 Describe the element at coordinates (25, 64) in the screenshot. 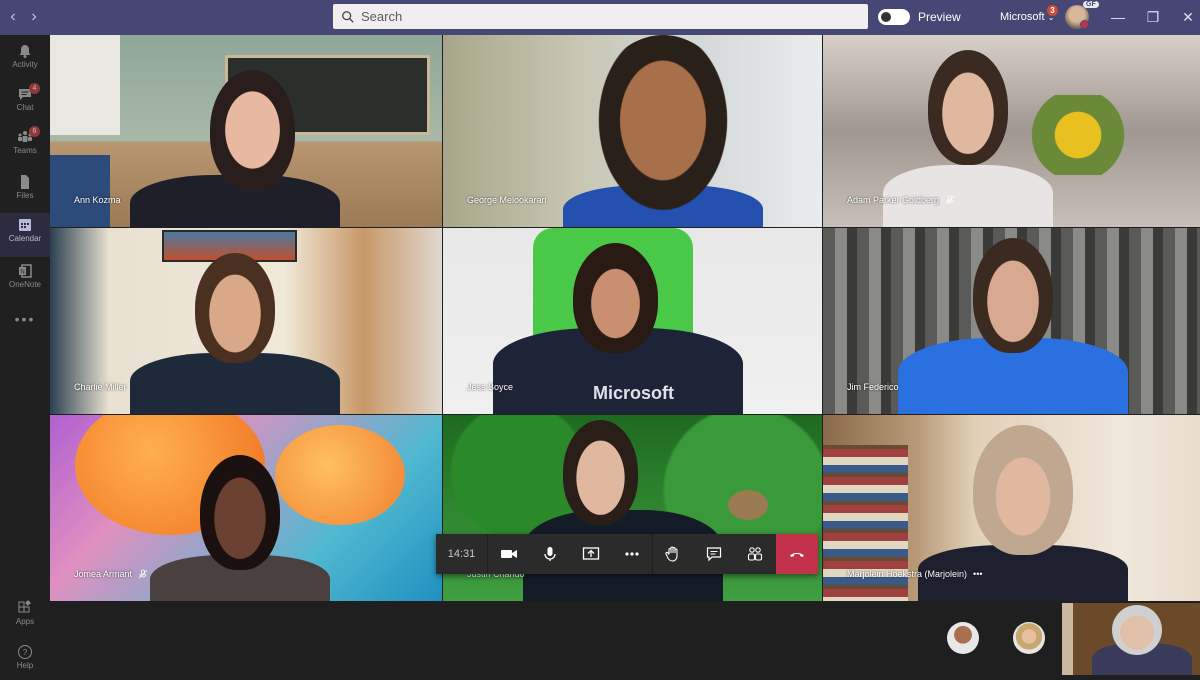

I see `rail-label: Activity` at that location.